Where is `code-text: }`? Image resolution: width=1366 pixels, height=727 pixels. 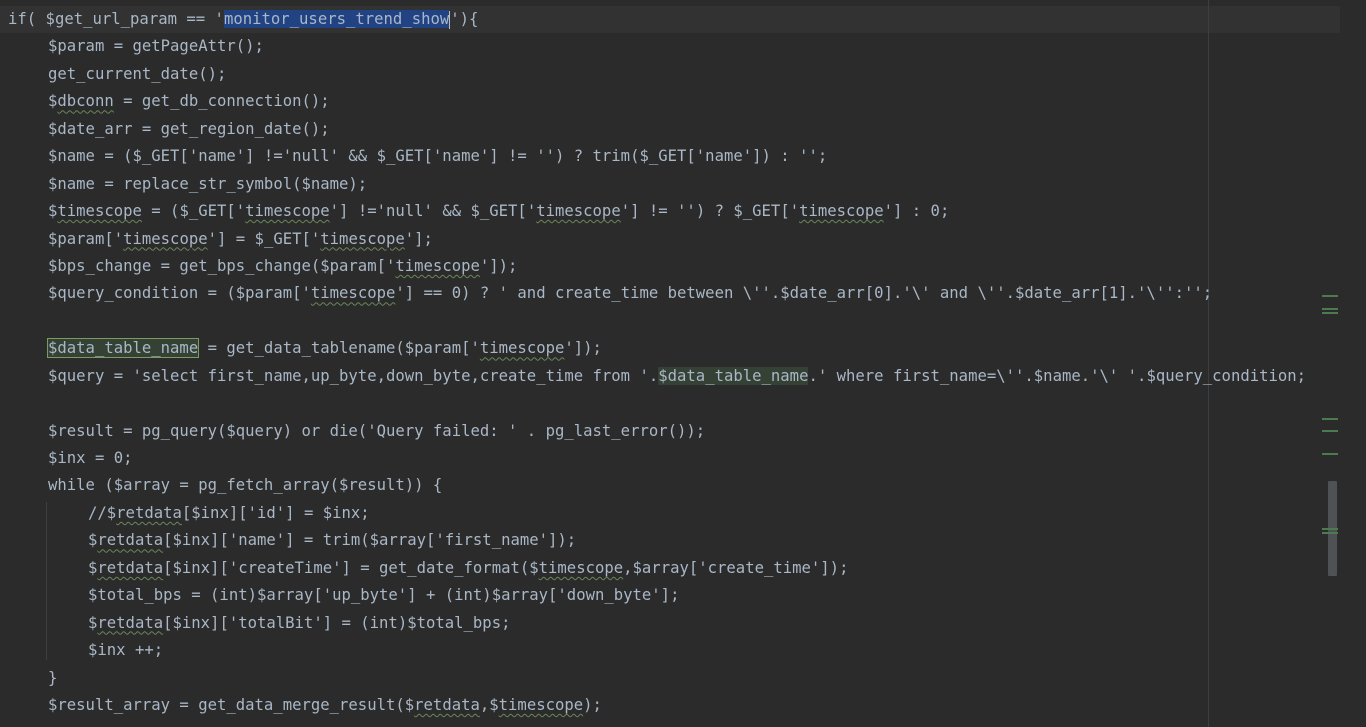
code-text: } is located at coordinates (53, 677).